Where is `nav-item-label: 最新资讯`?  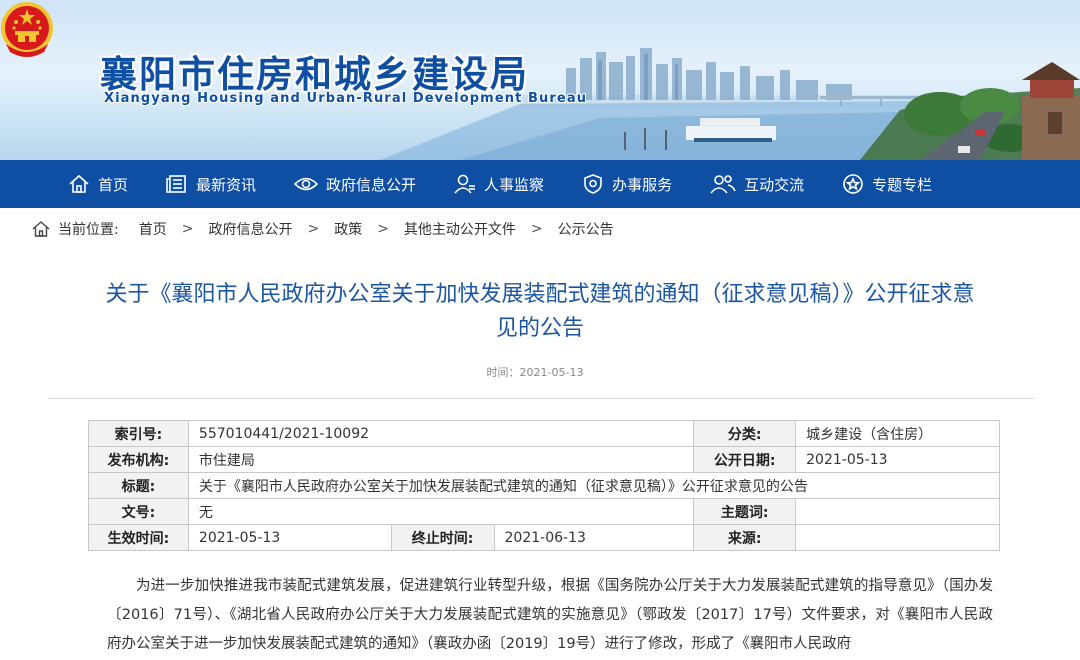 nav-item-label: 最新资讯 is located at coordinates (226, 184).